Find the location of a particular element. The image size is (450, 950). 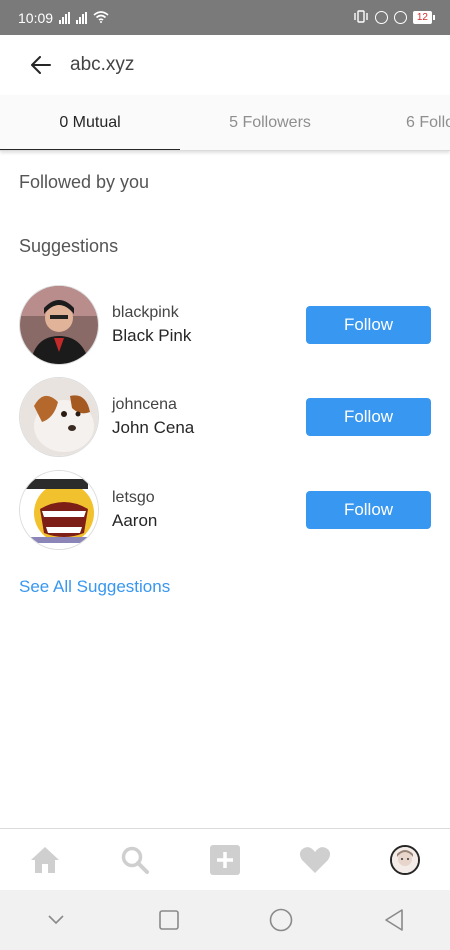

tab-followers: 5 Followers is located at coordinates (270, 122).